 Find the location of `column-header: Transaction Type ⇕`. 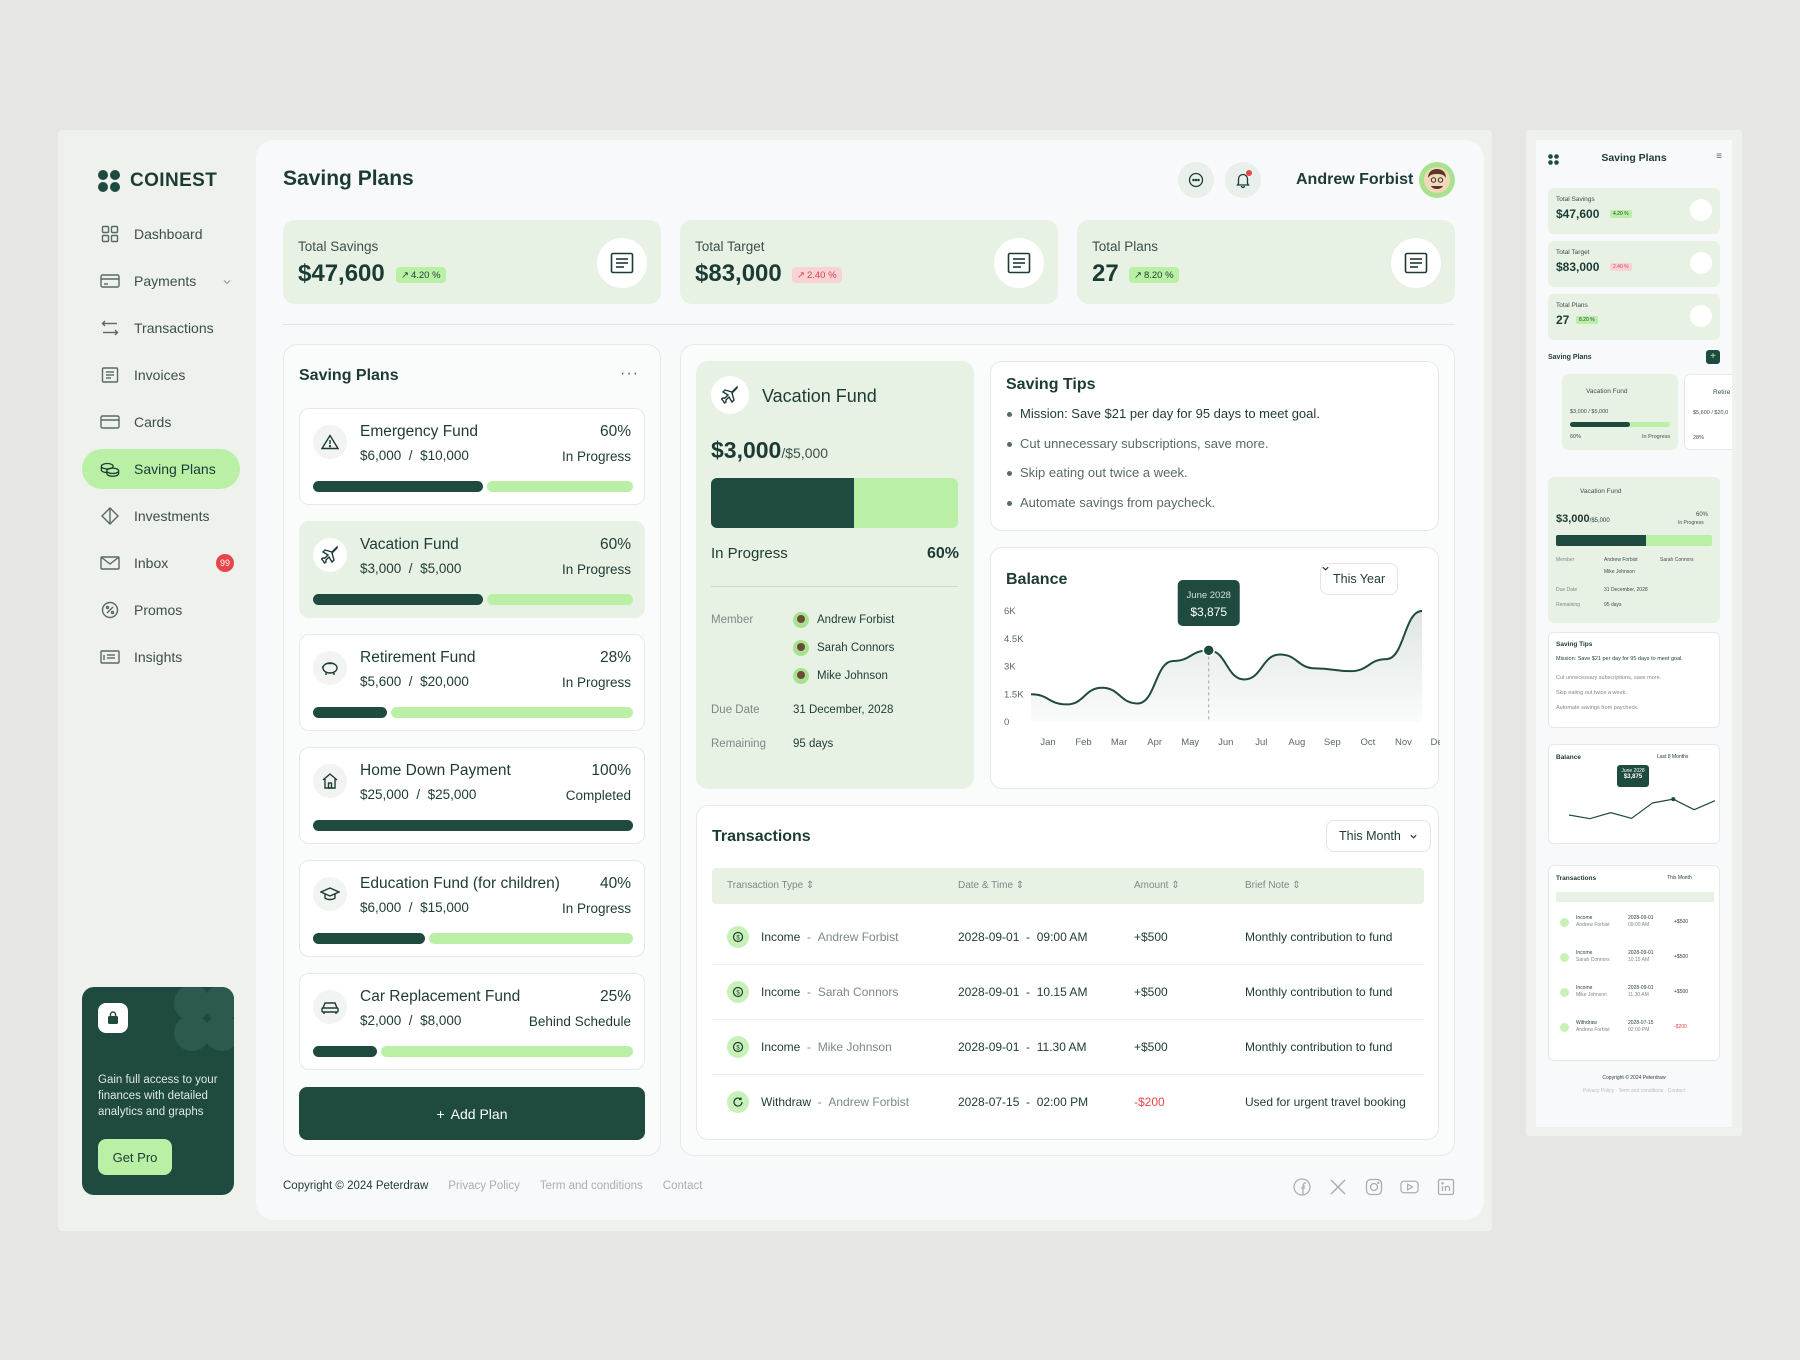

column-header: Transaction Type ⇕ is located at coordinates (770, 885).